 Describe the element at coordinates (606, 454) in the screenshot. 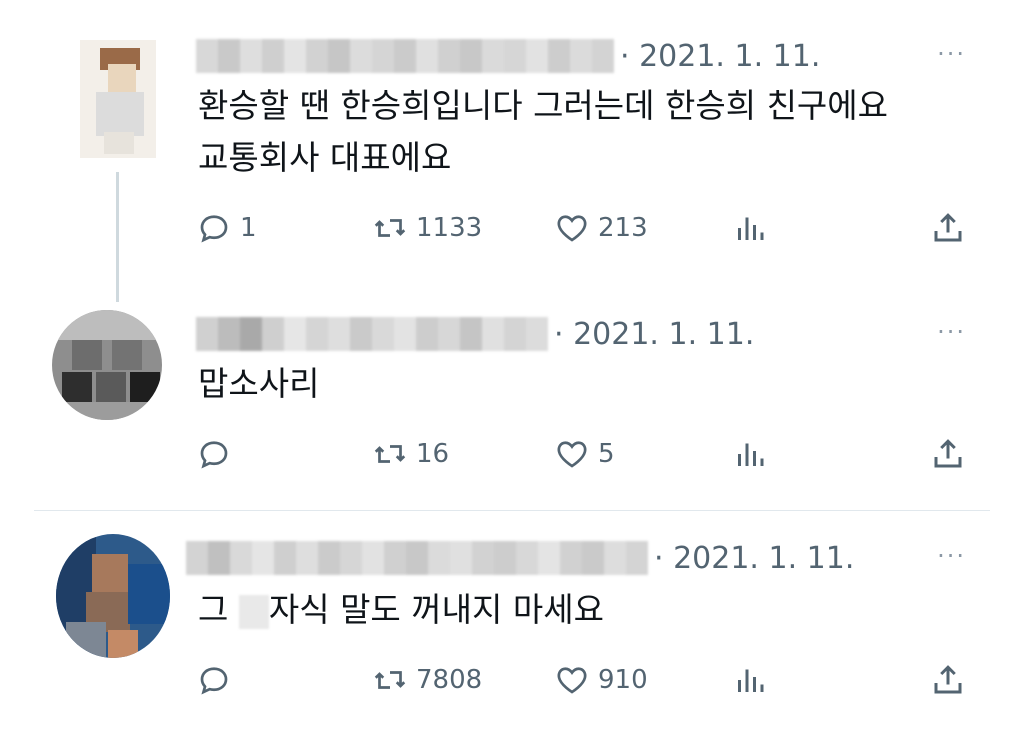

I see `like-count: 5` at that location.